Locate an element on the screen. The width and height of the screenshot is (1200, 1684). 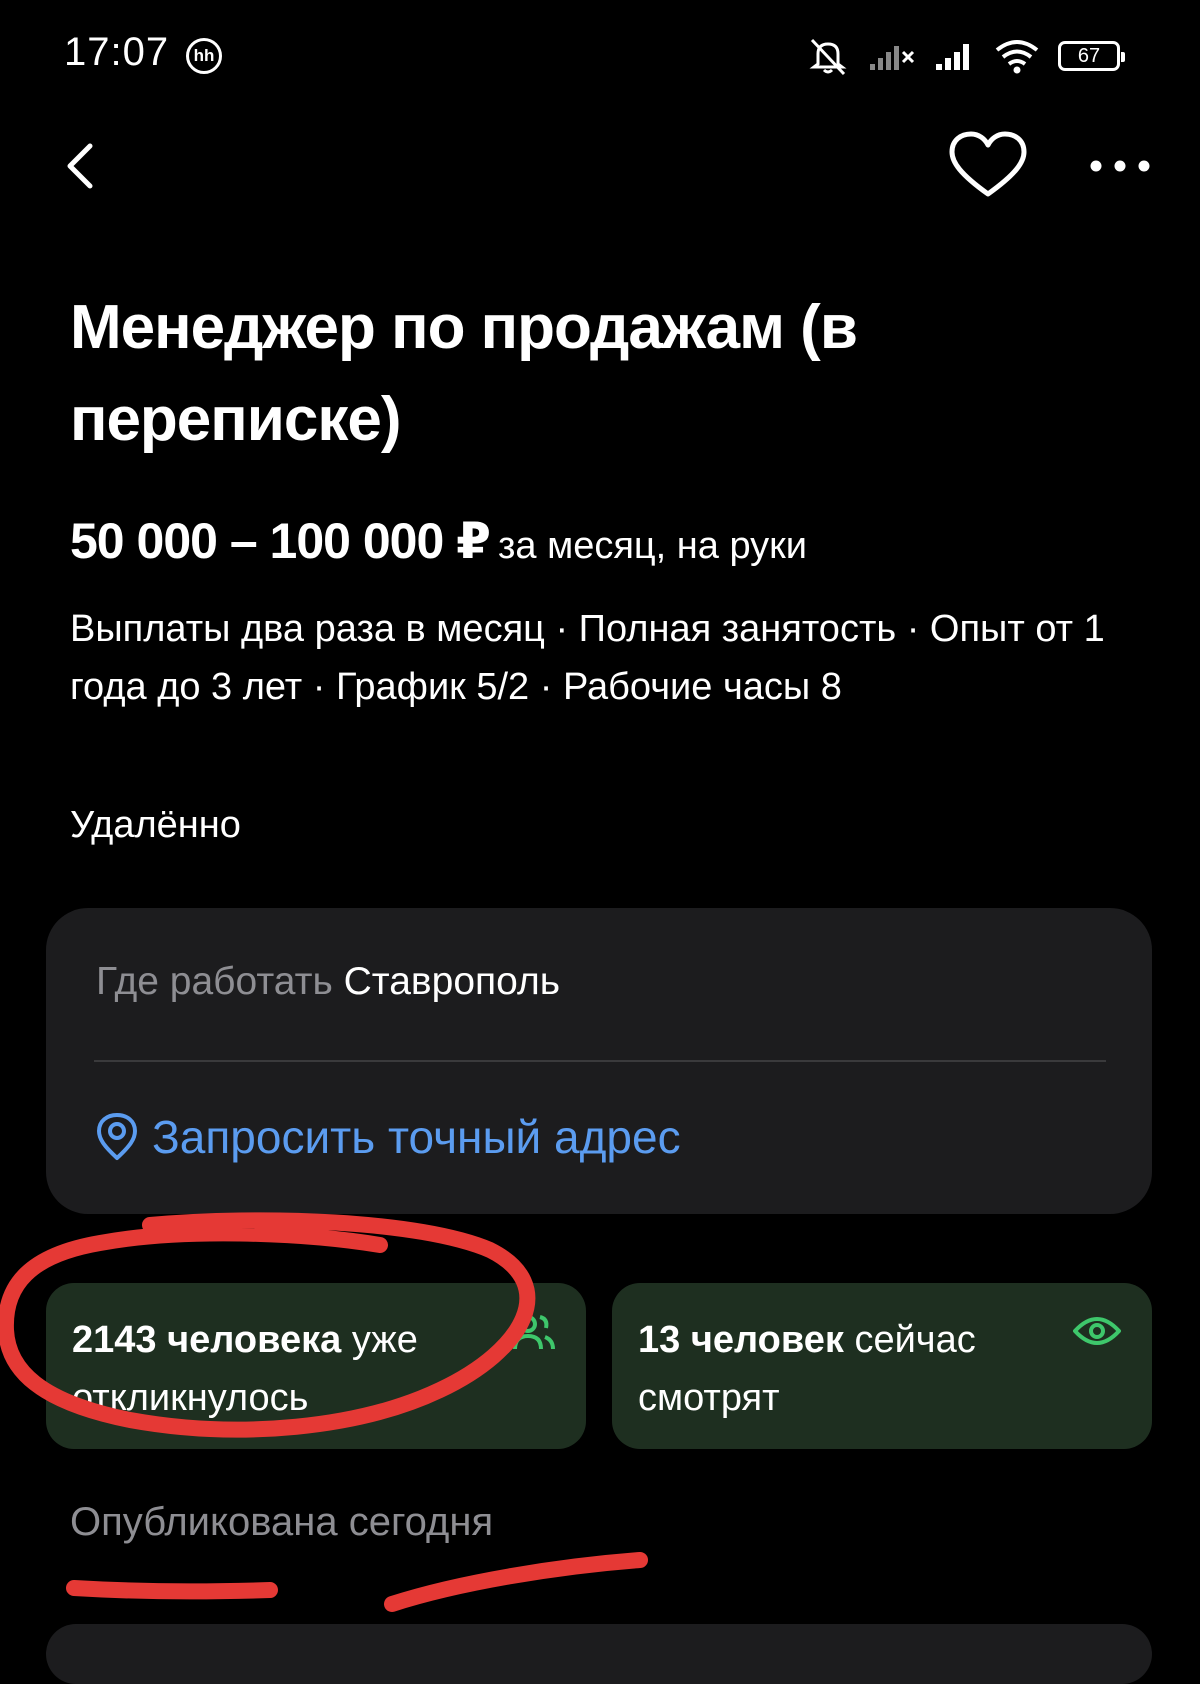
responses-card: 2143 человека уже откликнулось is located at coordinates (316, 1366).